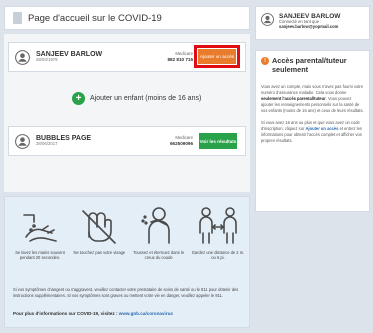 The image size is (373, 333). What do you see at coordinates (47, 144) in the screenshot?
I see `person-dob: 28/06/2017` at bounding box center [47, 144].